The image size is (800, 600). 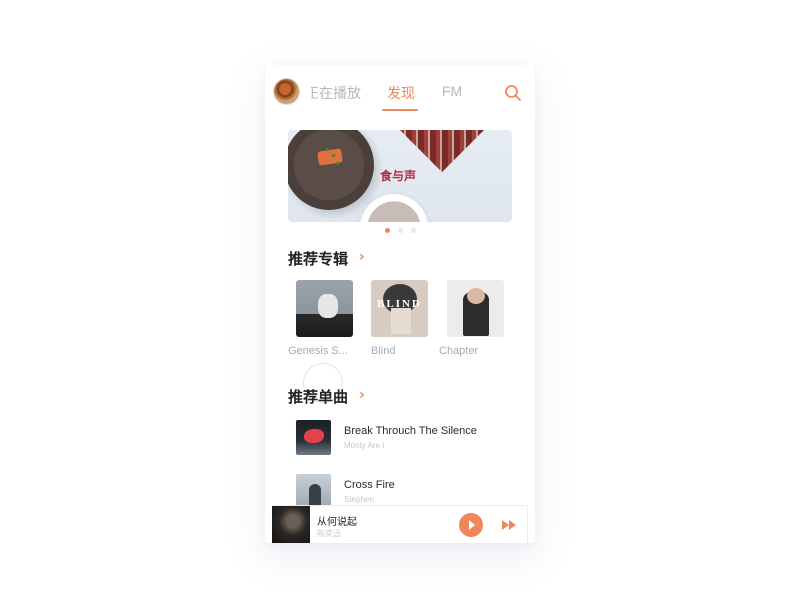 What do you see at coordinates (400, 524) in the screenshot?
I see `mini-player: 从何说起 陈奕迅` at bounding box center [400, 524].